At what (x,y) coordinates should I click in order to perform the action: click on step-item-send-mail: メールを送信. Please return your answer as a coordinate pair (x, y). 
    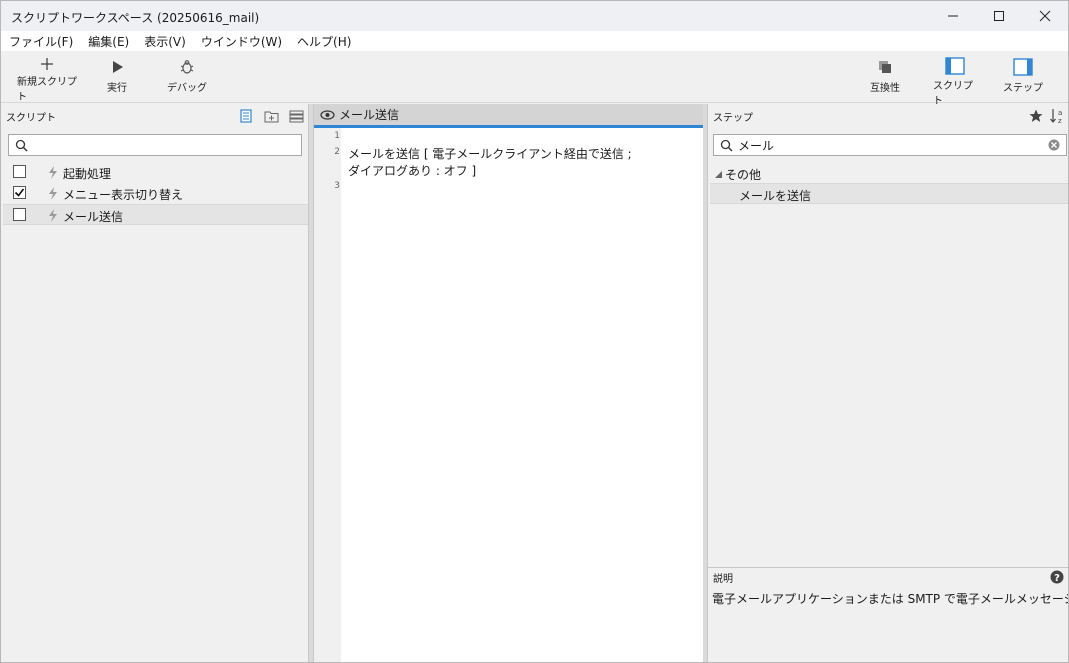
    Looking at the image, I should click on (889, 193).